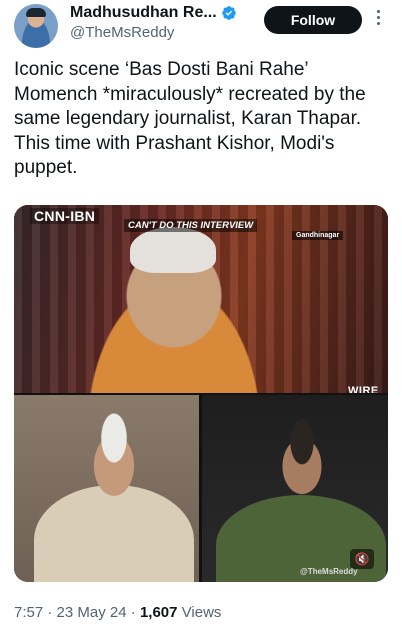 The width and height of the screenshot is (402, 635). Describe the element at coordinates (191, 225) in the screenshot. I see `show-title-caption: CAN'T DO THIS INTERVIEW` at that location.